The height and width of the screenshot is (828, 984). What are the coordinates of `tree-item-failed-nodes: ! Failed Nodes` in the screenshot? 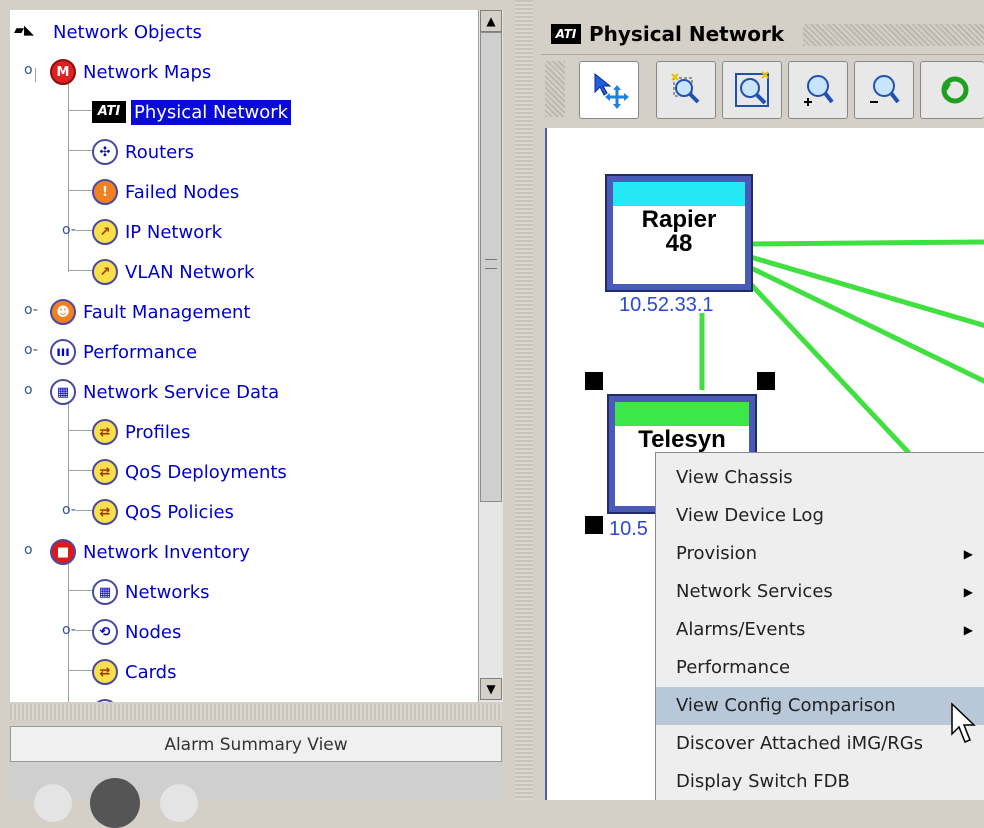 It's located at (167, 192).